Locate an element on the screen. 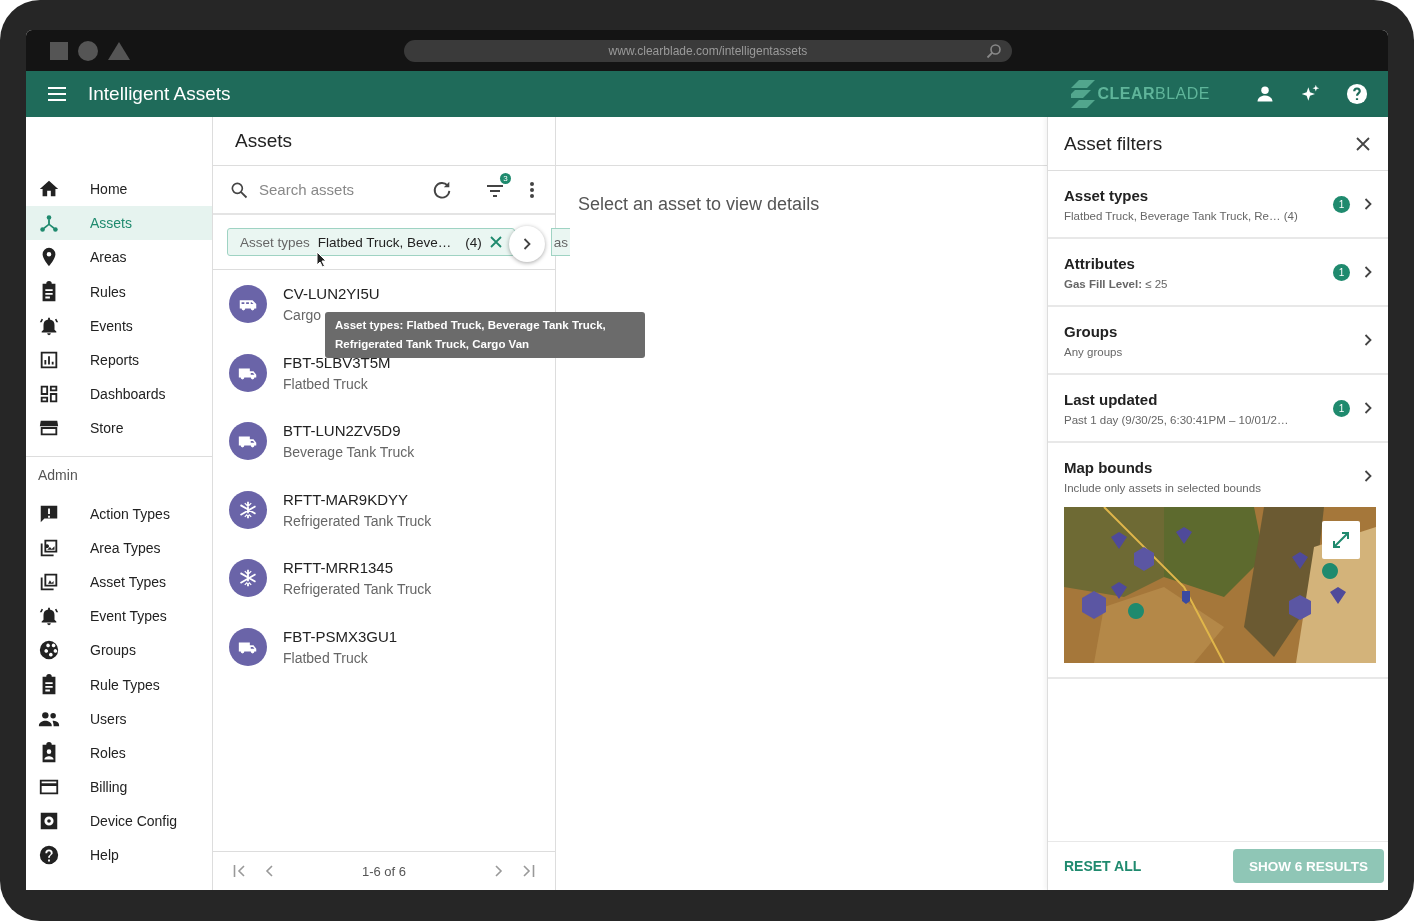  panel-title: Asset filters is located at coordinates (1113, 143).